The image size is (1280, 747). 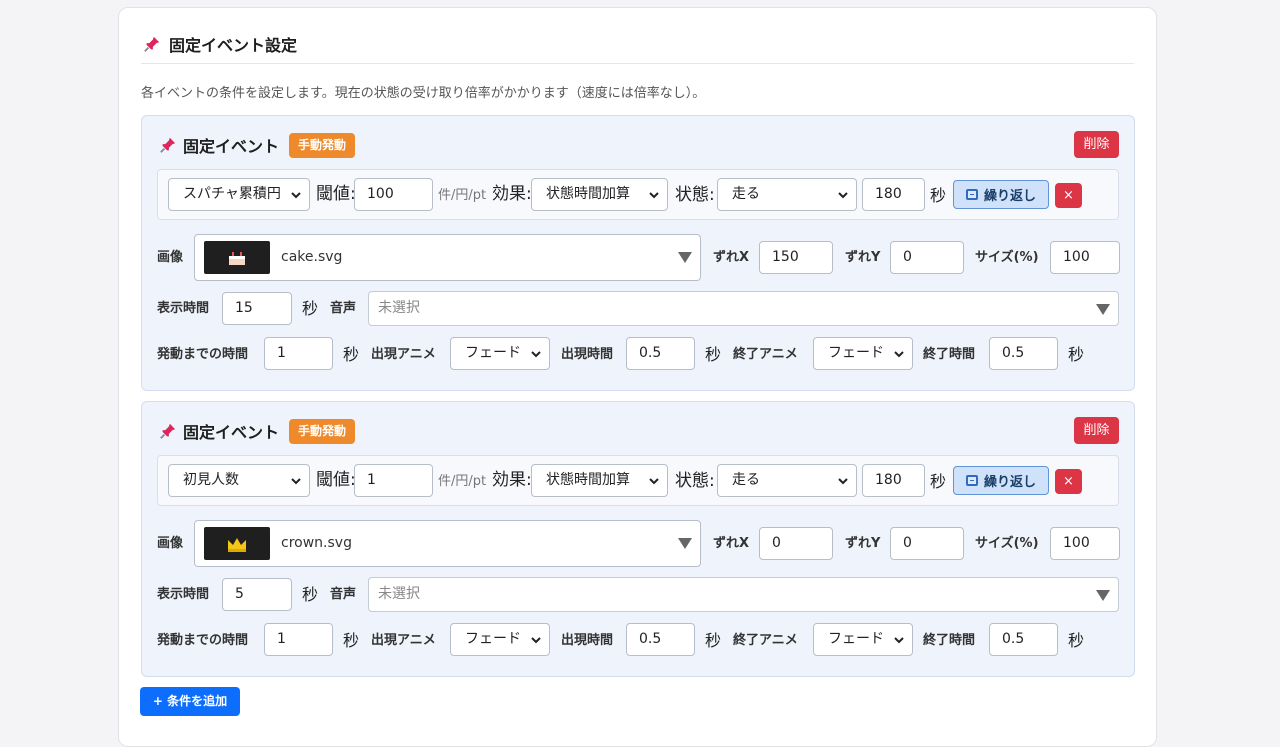 I want to click on offset-y-label: ずれY, so click(x=863, y=543).